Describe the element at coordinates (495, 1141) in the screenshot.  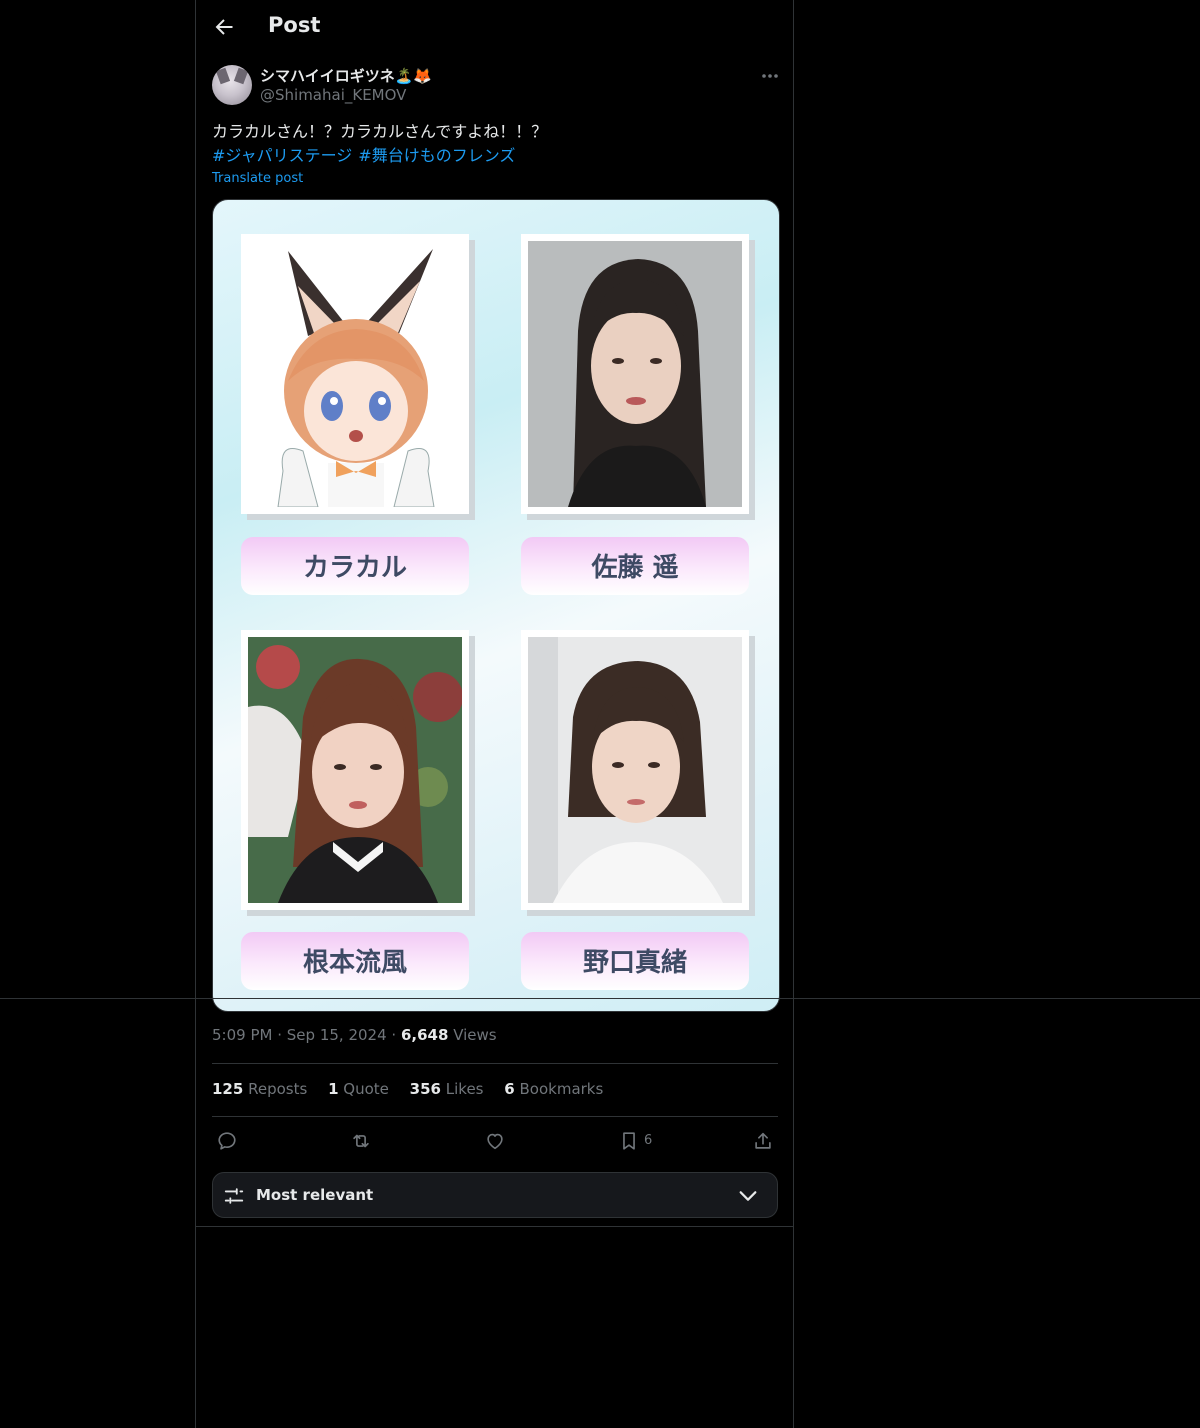
I see `like-heart-icon` at that location.